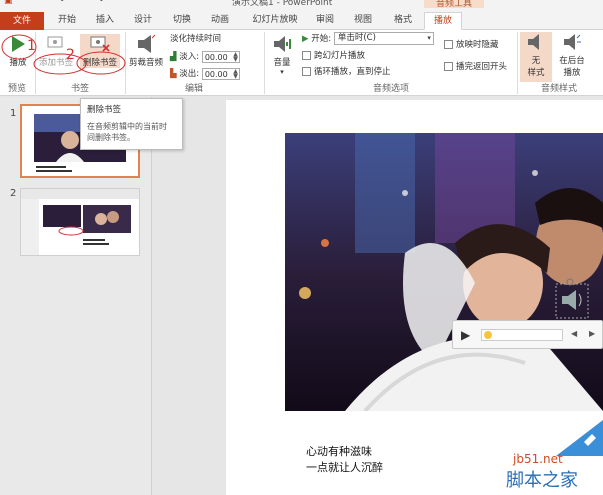 This screenshot has height=495, width=603. What do you see at coordinates (325, 21) in the screenshot?
I see `tab-review: 审阅` at bounding box center [325, 21].